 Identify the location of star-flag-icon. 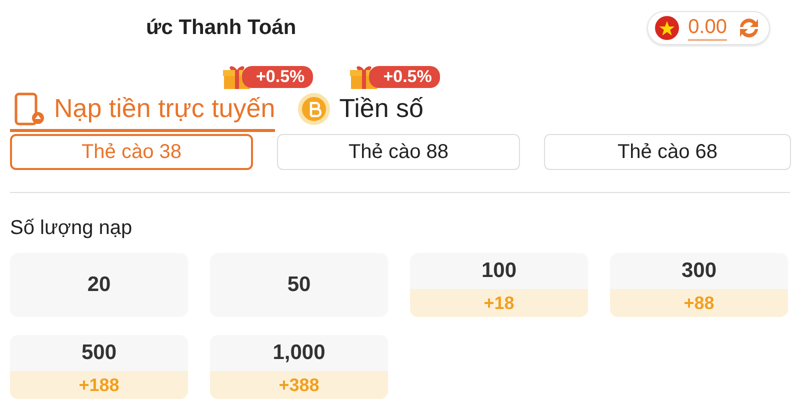
(667, 28).